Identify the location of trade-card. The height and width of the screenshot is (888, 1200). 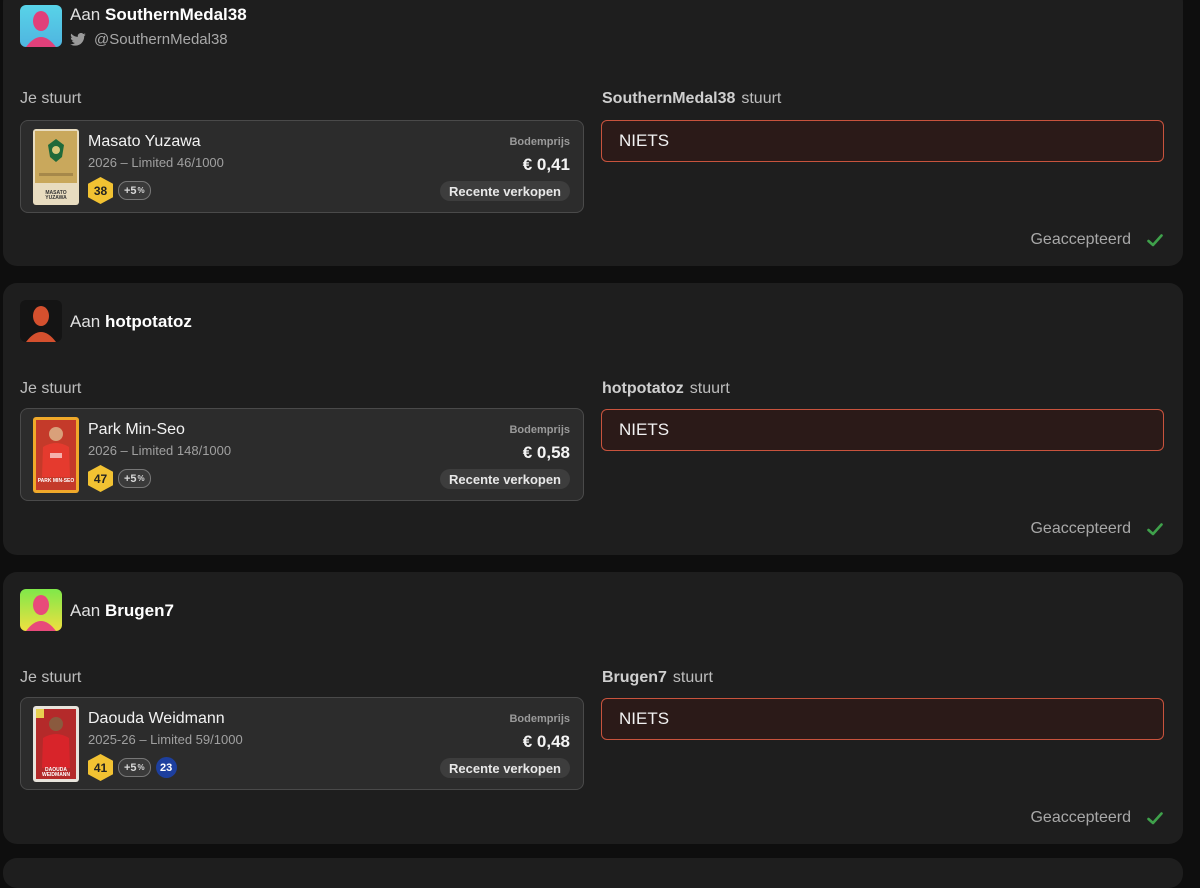
(593, 873).